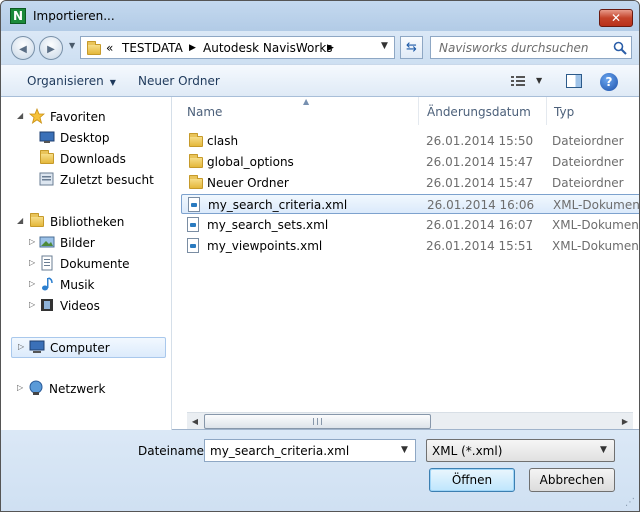 The height and width of the screenshot is (512, 640). What do you see at coordinates (47, 242) in the screenshot?
I see `pictures-icon` at bounding box center [47, 242].